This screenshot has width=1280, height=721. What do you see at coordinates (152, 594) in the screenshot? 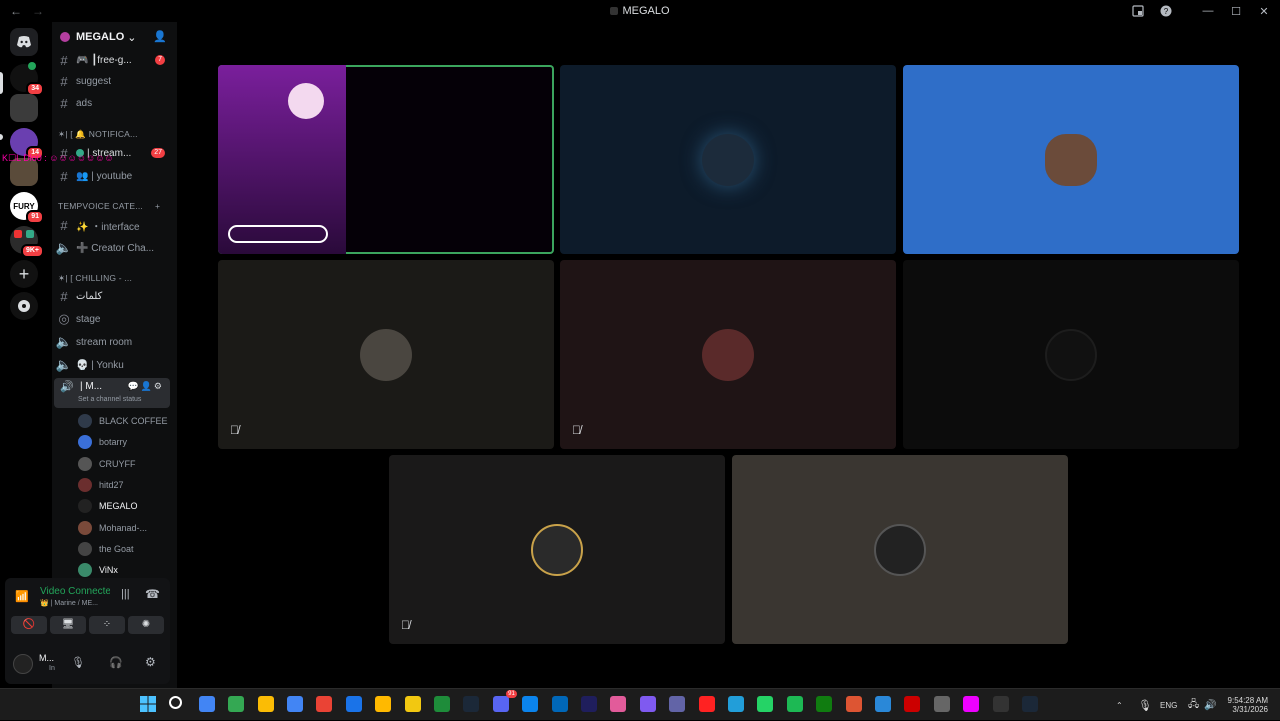
I see `disconnect-icon: ☎` at bounding box center [152, 594].